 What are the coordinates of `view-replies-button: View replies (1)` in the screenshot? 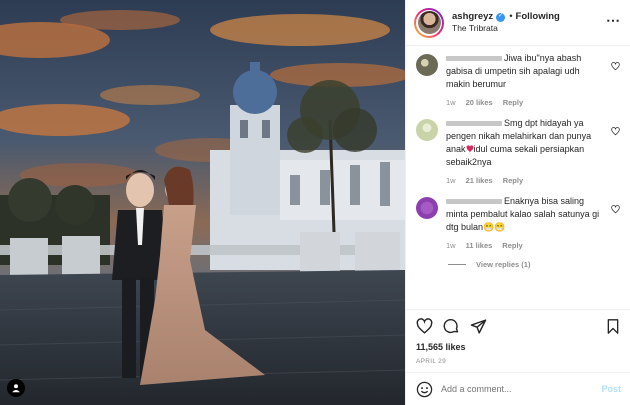 It's located at (534, 264).